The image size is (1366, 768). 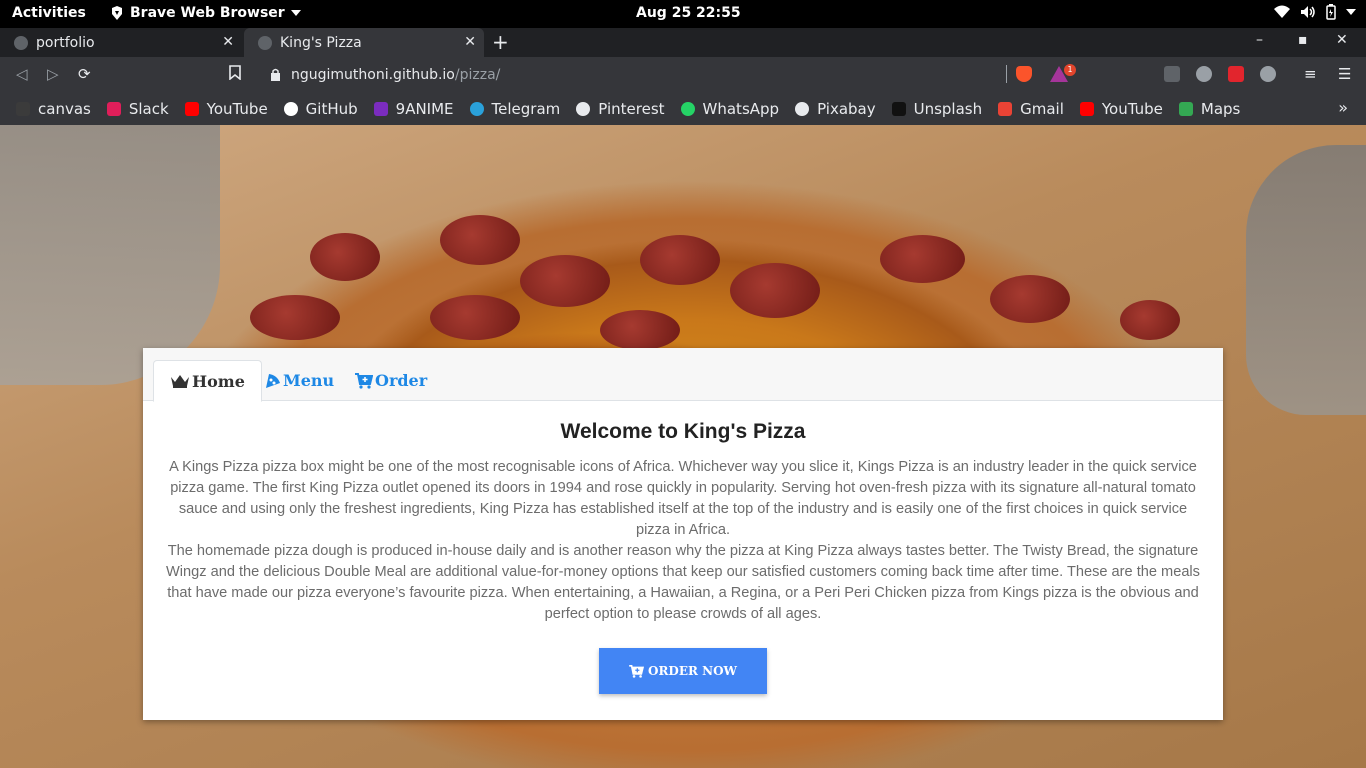 I want to click on playlist-icon: ≡, so click(x=1310, y=74).